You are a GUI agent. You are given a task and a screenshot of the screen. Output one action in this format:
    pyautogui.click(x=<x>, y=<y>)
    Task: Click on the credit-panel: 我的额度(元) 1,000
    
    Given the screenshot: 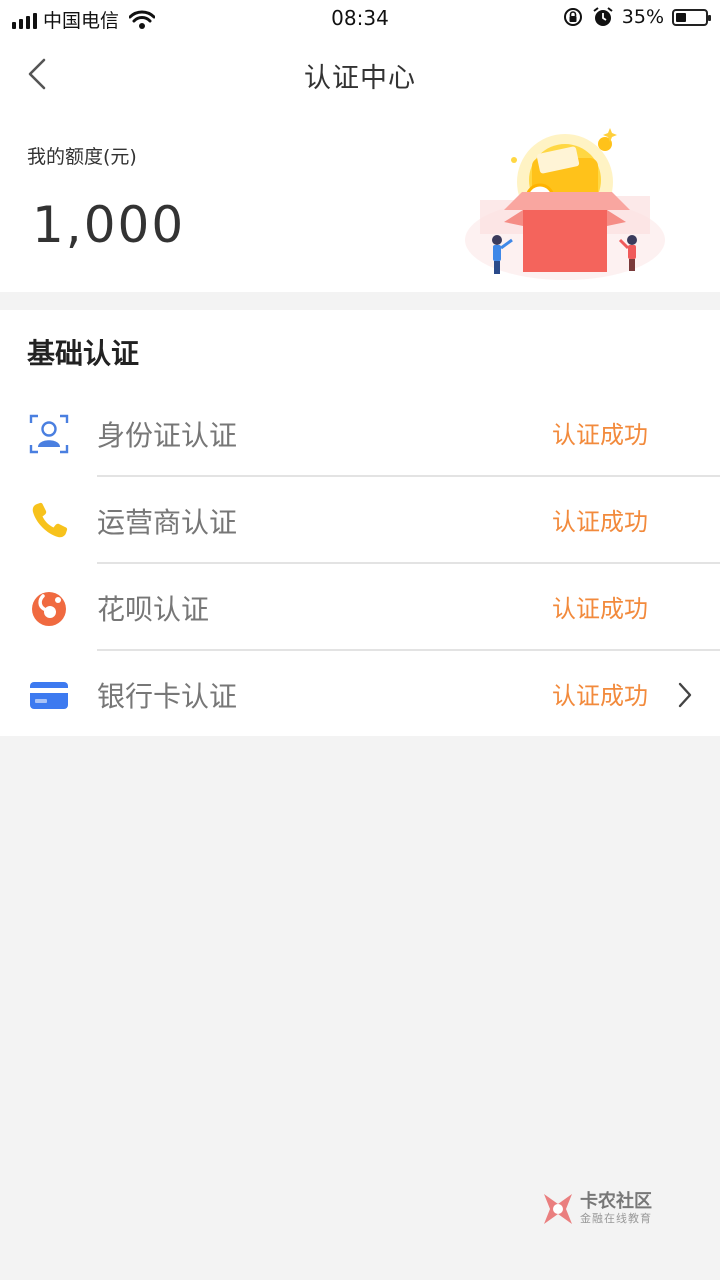 What is the action you would take?
    pyautogui.click(x=360, y=202)
    